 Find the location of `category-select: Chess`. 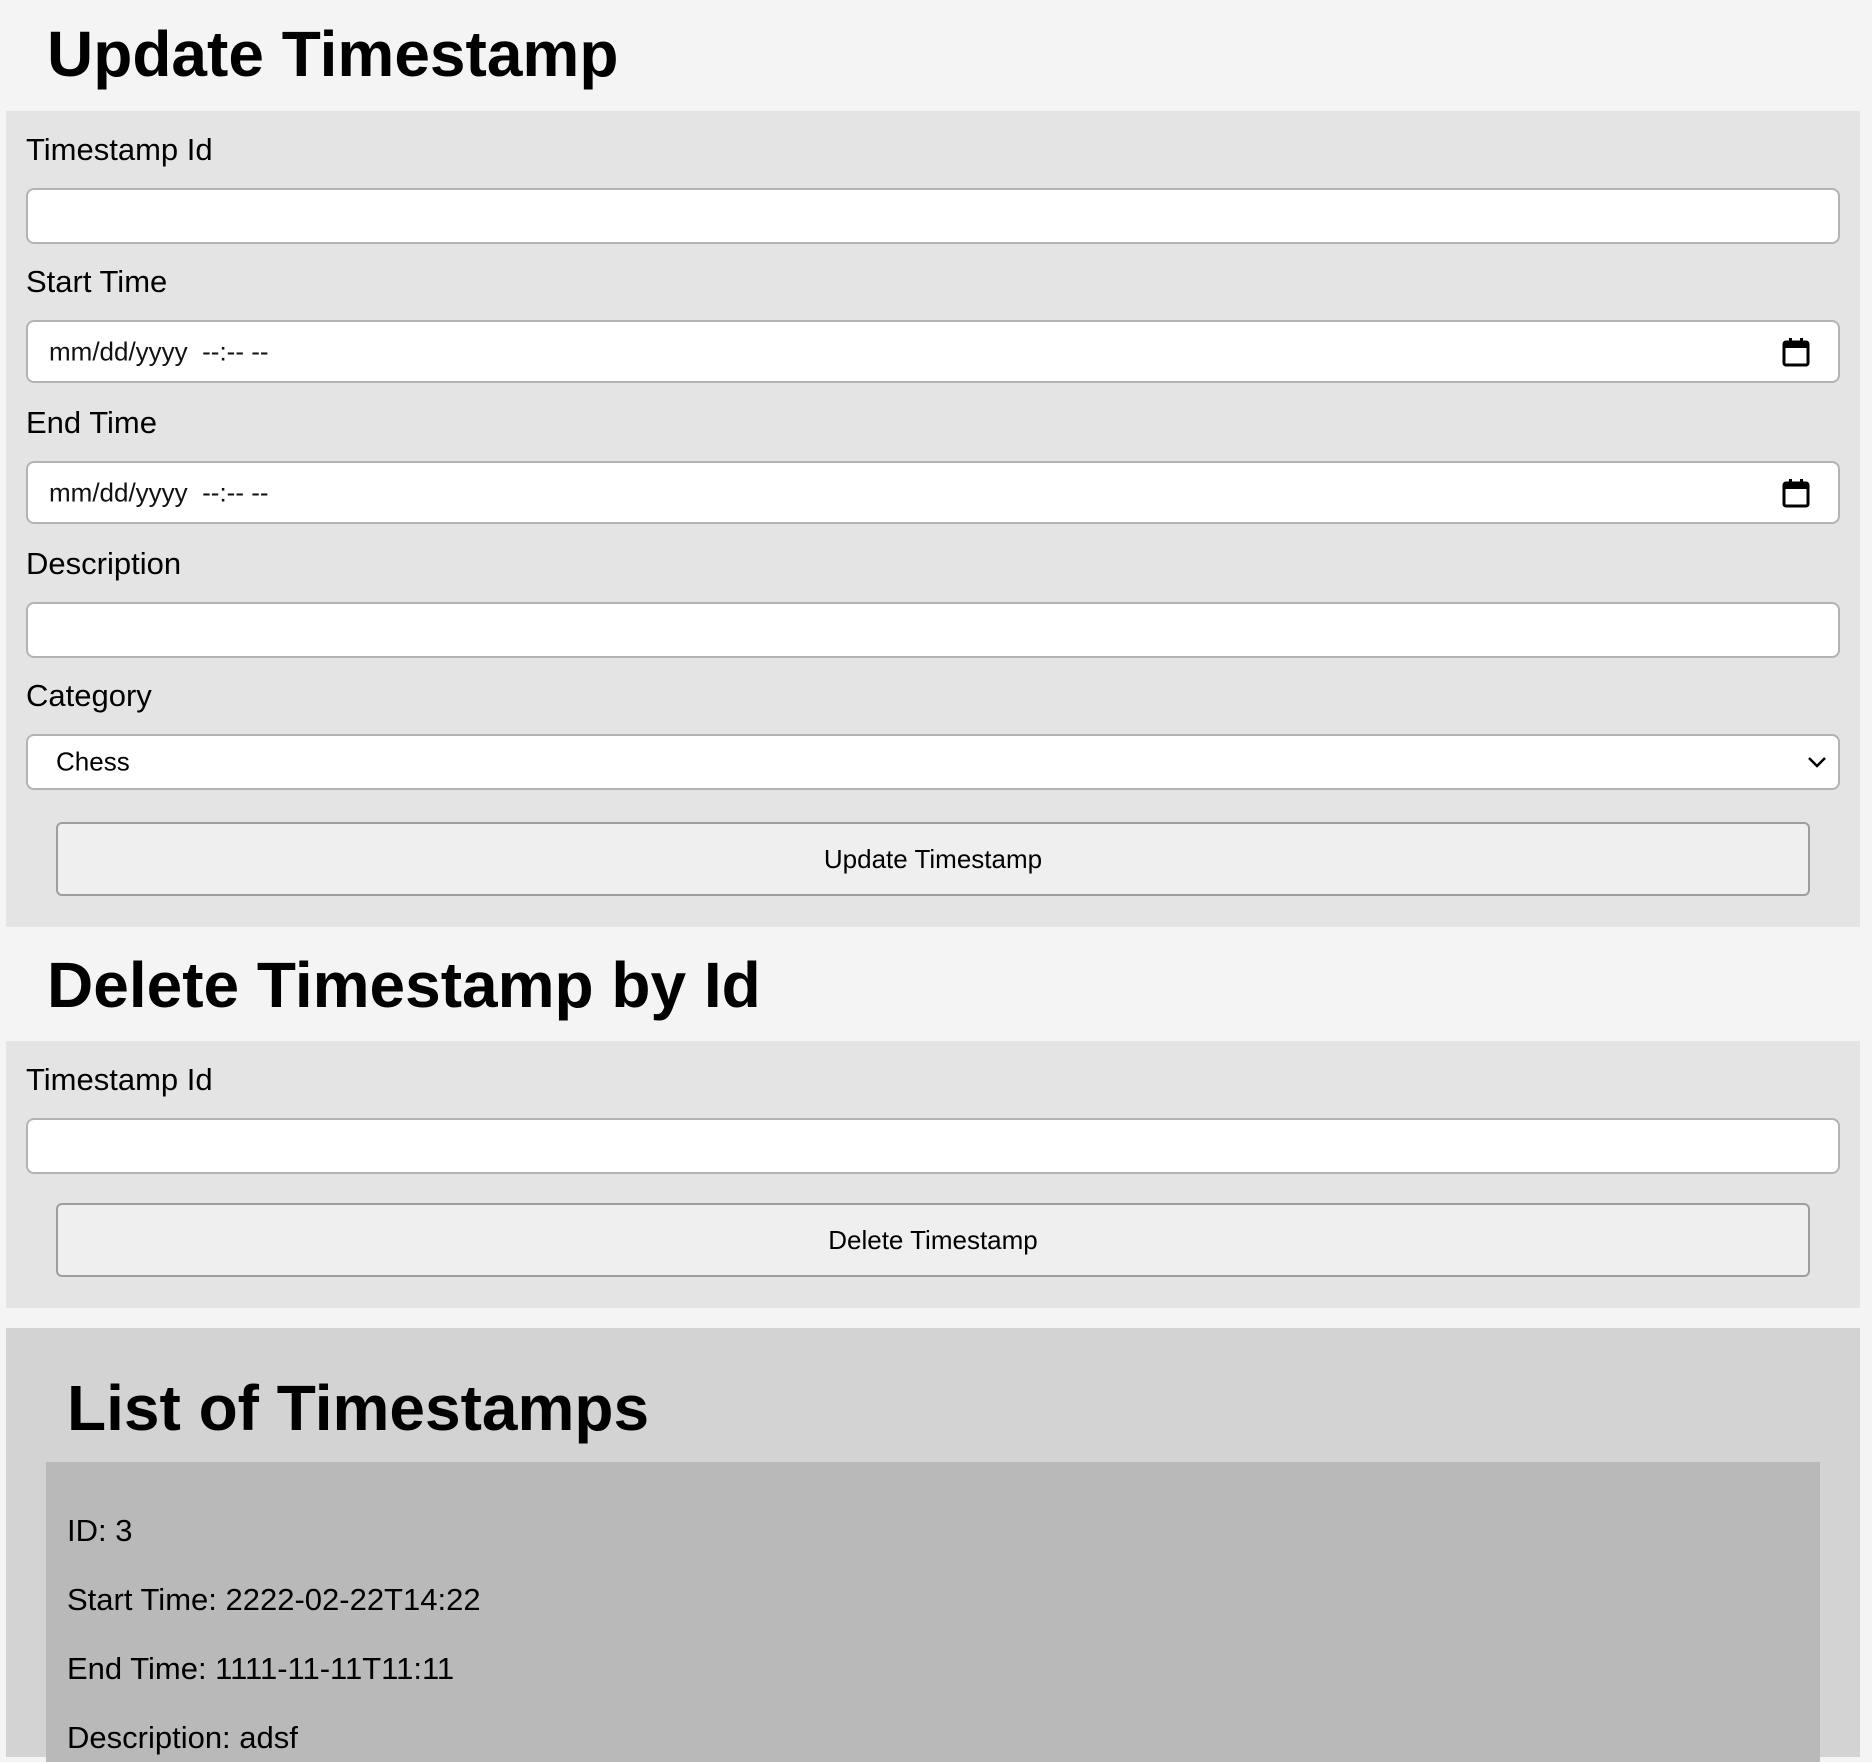

category-select: Chess is located at coordinates (933, 762).